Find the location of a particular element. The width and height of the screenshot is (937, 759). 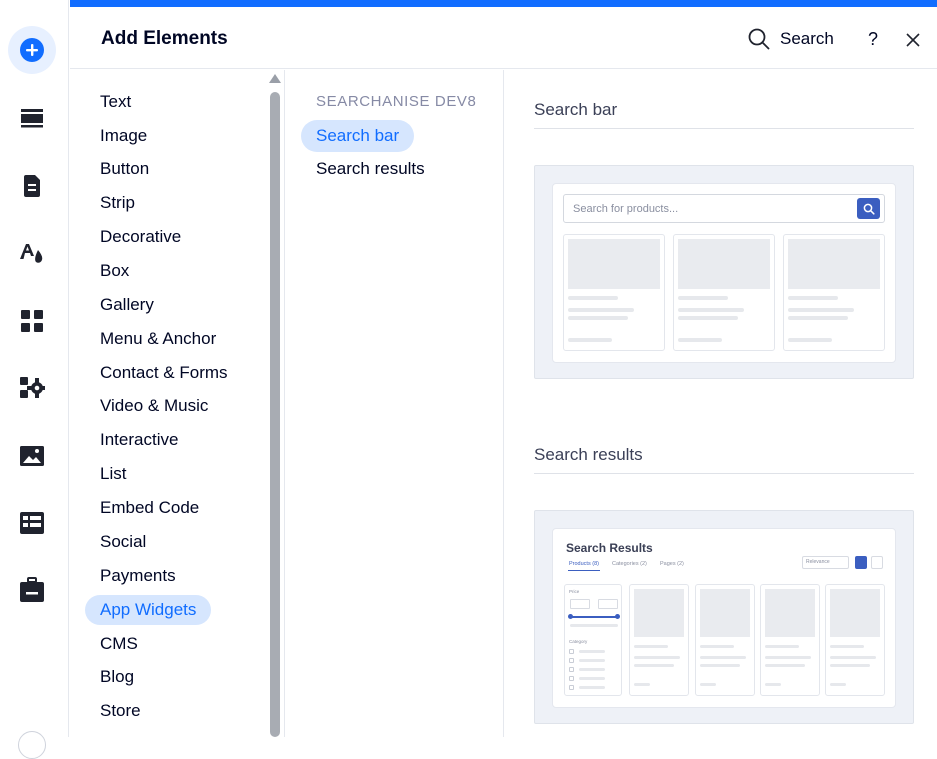

category-button: Button is located at coordinates (124, 169).